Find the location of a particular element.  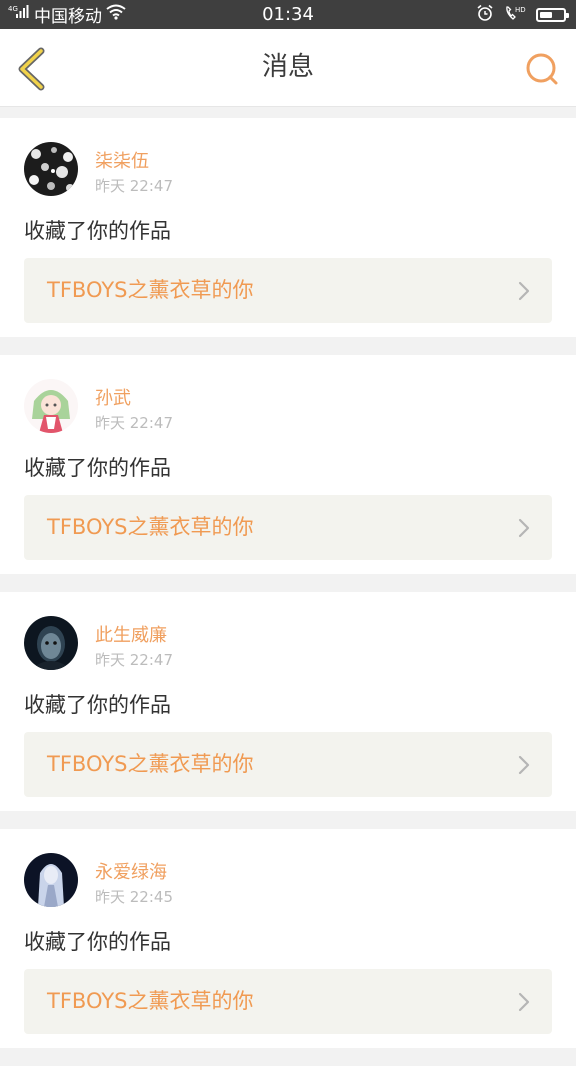

hd-call-icon: HD is located at coordinates (515, 15).